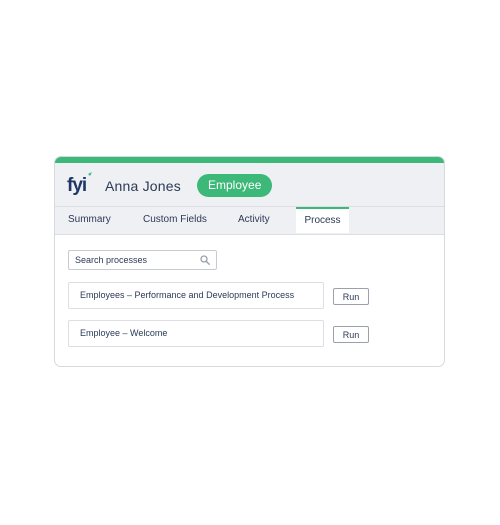 The image size is (500, 525). I want to click on process-label: Employee – Welcome, so click(124, 333).